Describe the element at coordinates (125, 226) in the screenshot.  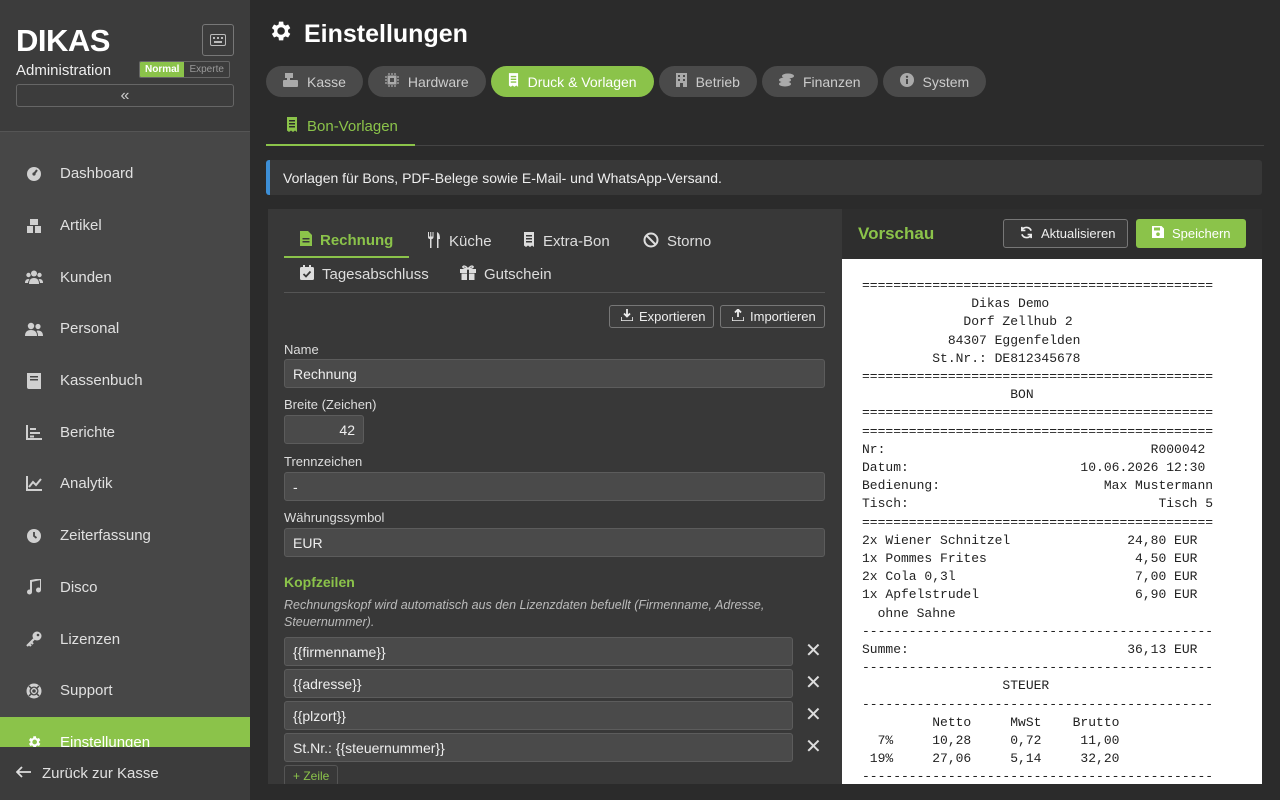
I see `sidebar-item-artikel: Artikel` at that location.